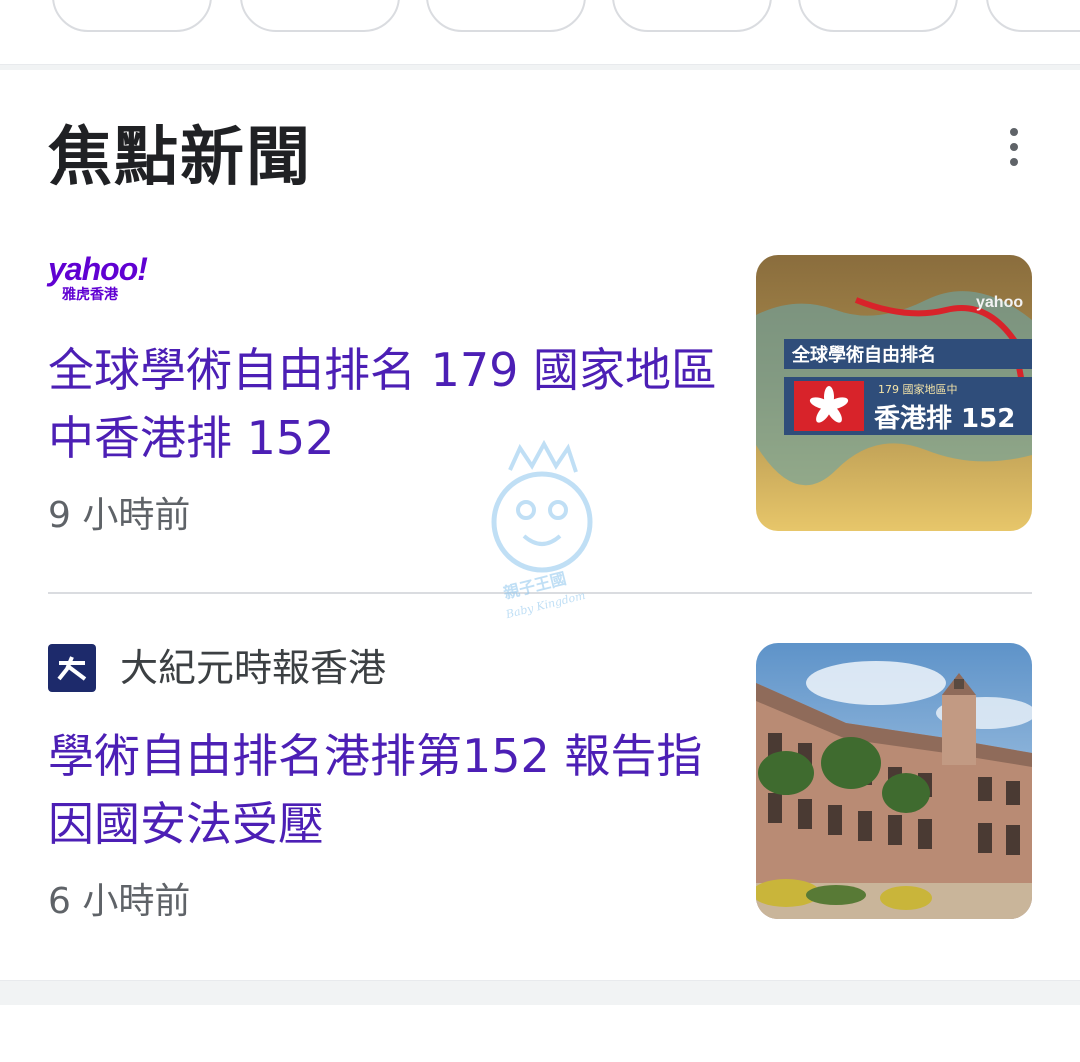 Image resolution: width=1080 pixels, height=1062 pixels. I want to click on filter-chip-bar, so click(540, 32).